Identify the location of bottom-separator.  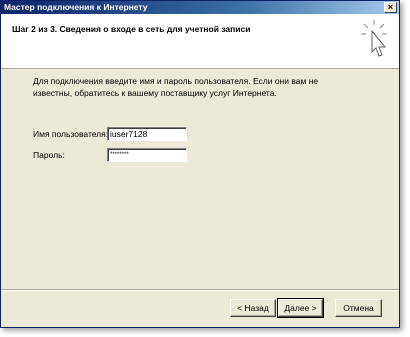
(200, 290).